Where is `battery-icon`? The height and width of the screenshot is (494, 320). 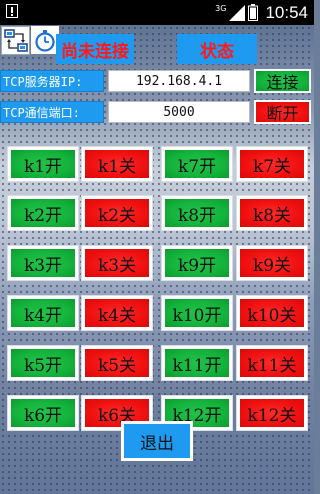
battery-icon is located at coordinates (253, 12).